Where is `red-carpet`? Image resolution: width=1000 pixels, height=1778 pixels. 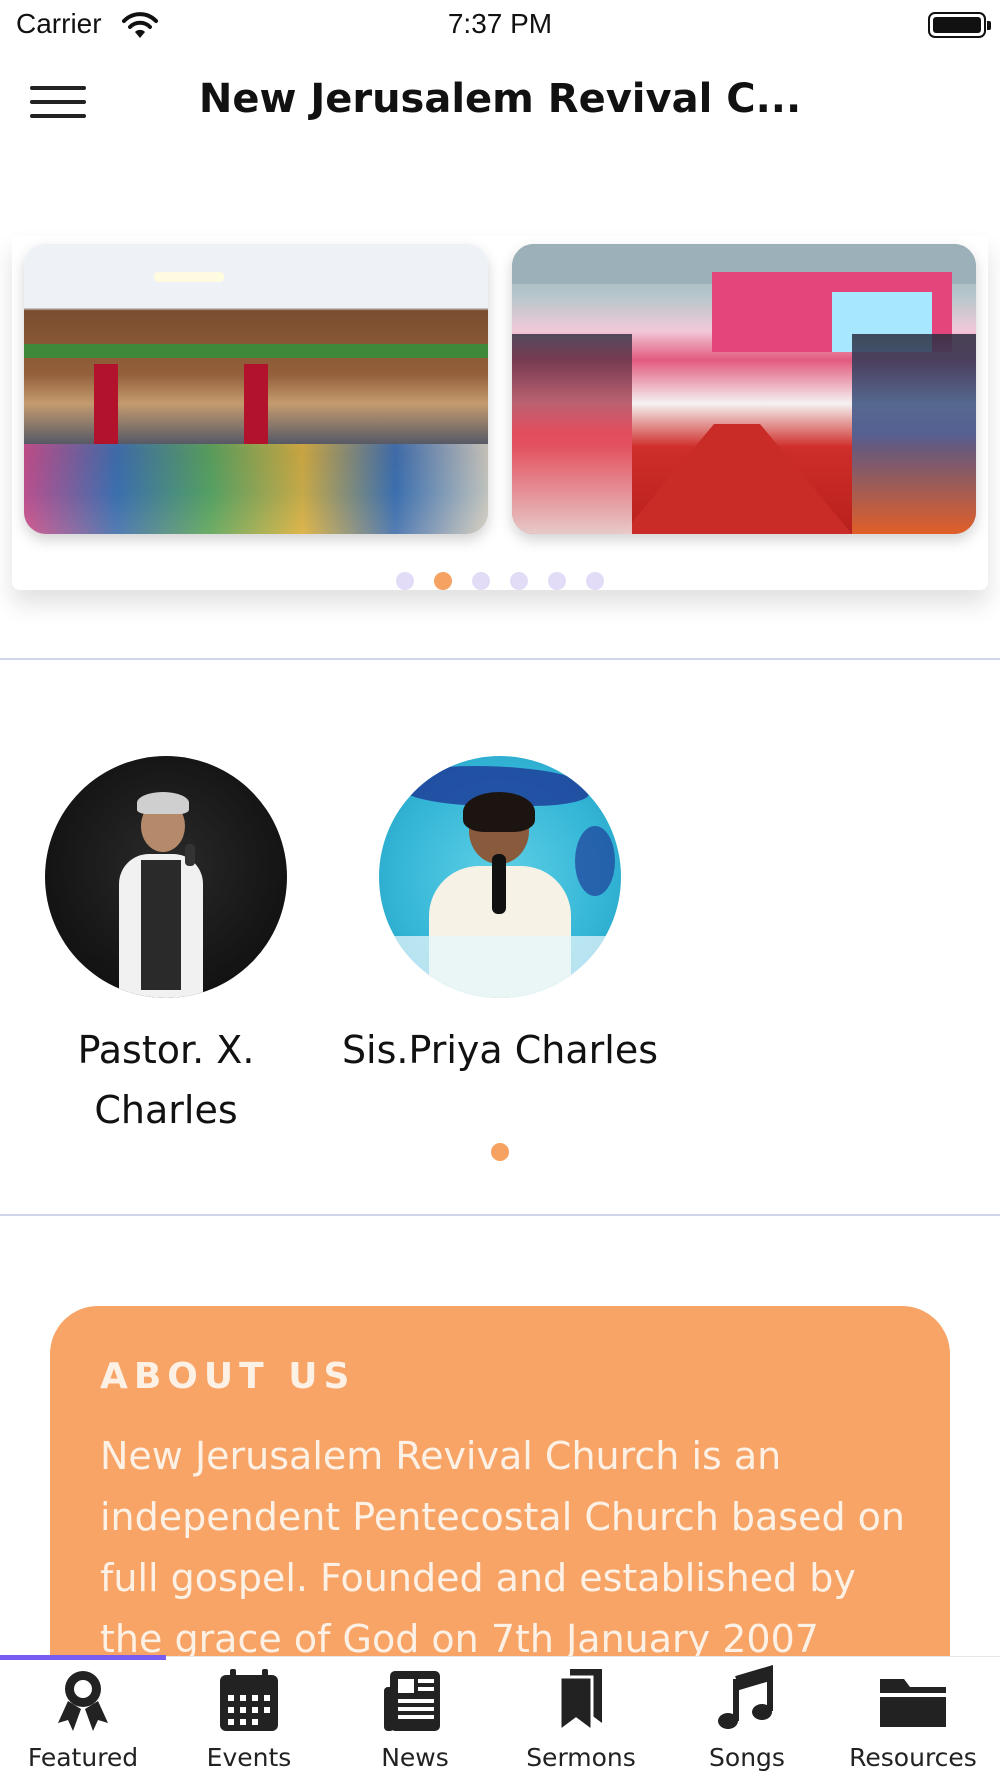
red-carpet is located at coordinates (737, 479).